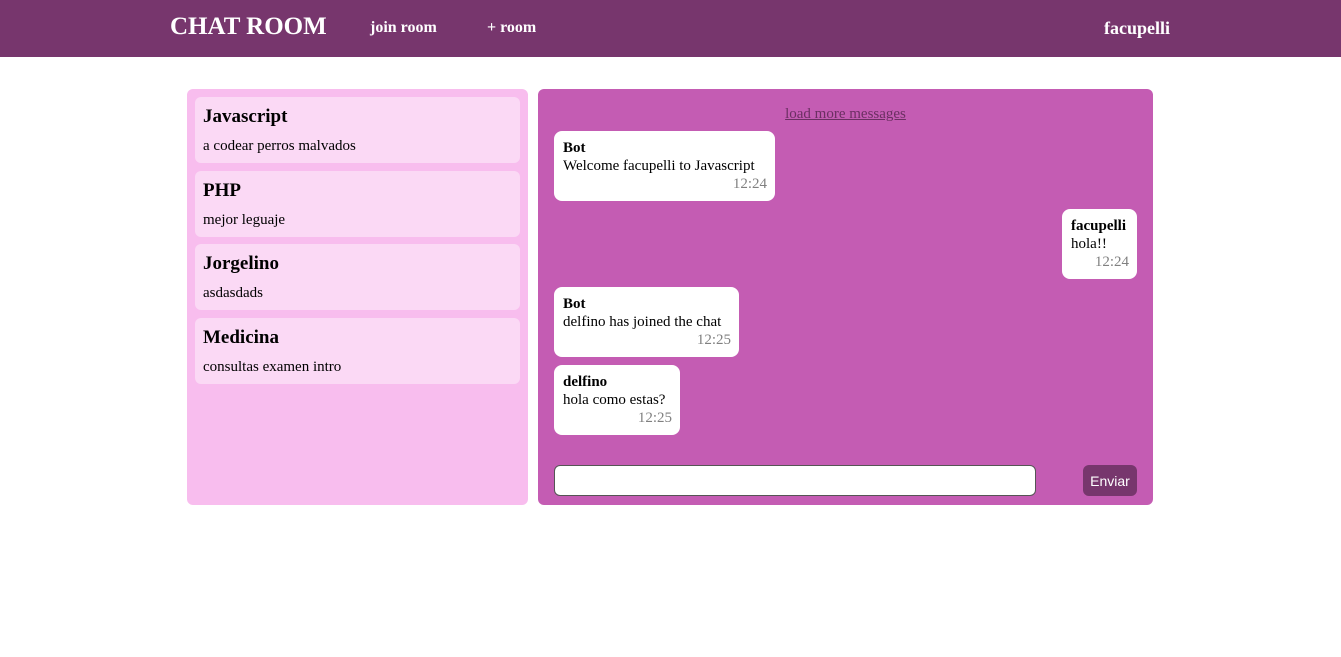 The width and height of the screenshot is (1341, 657). Describe the element at coordinates (279, 146) in the screenshot. I see `room-description: a codear perros malvados` at that location.